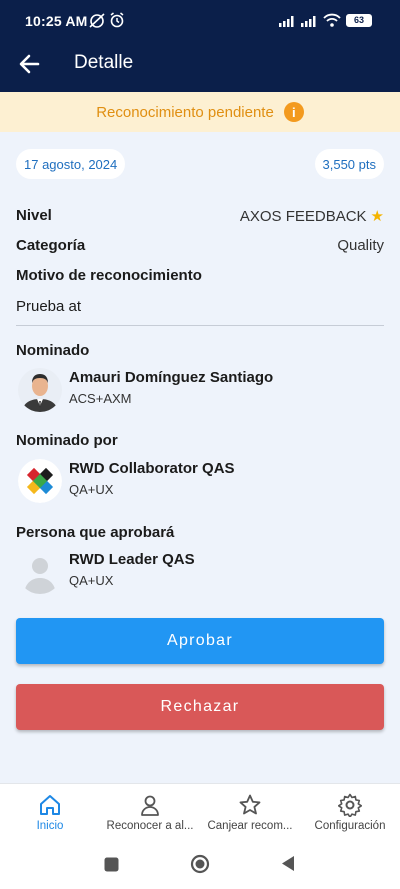 This screenshot has height=889, width=400. What do you see at coordinates (111, 864) in the screenshot?
I see `recents-button` at bounding box center [111, 864].